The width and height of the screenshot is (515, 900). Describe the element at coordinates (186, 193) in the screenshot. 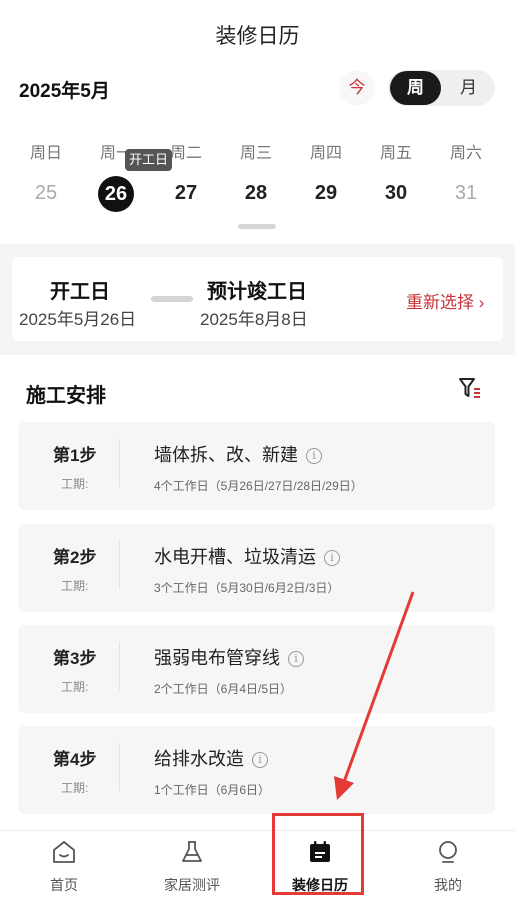

I see `date-cell: 27` at that location.